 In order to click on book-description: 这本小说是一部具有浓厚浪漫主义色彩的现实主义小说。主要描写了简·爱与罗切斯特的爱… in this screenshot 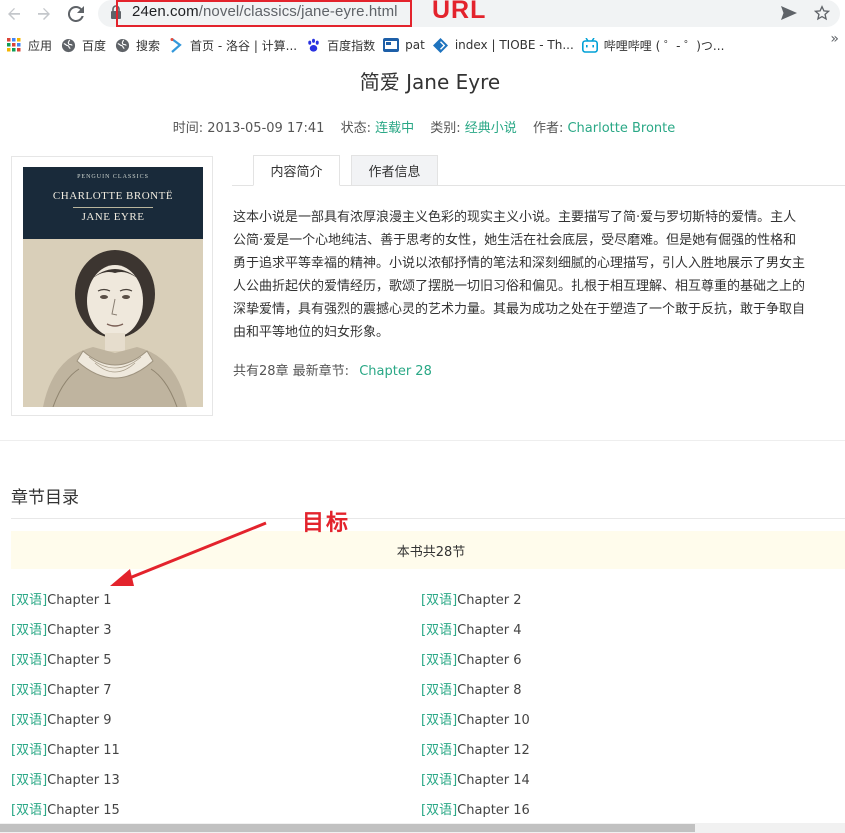, I will do `click(539, 275)`.